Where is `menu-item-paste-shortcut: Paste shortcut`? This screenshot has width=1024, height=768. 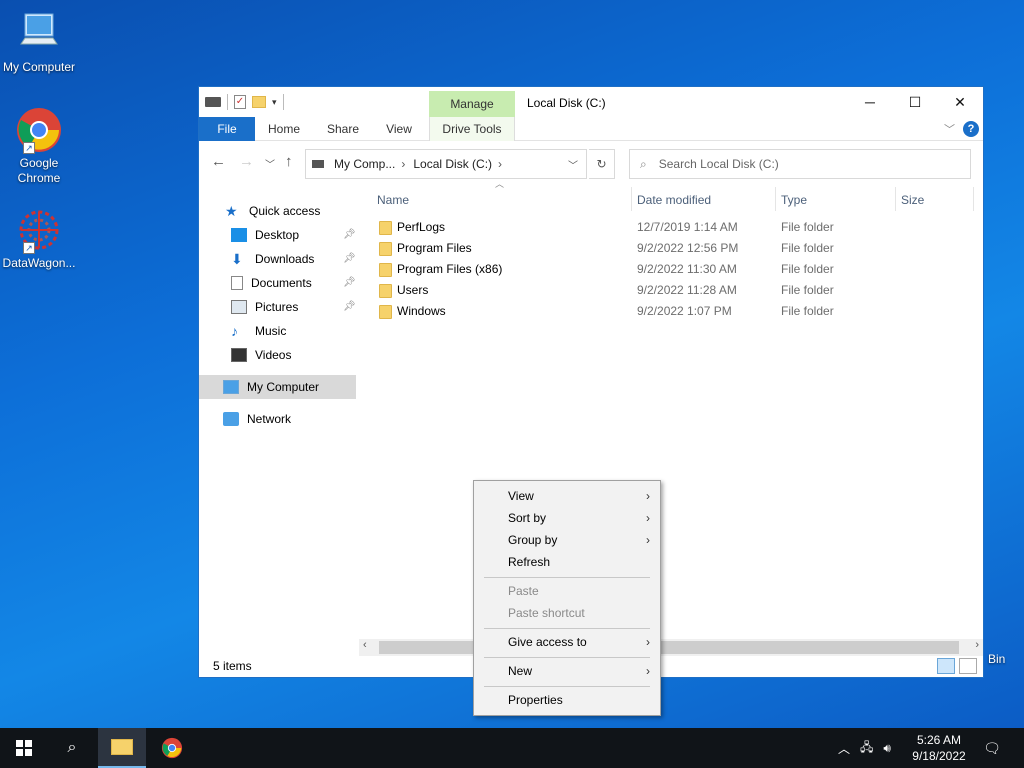 menu-item-paste-shortcut: Paste shortcut is located at coordinates (567, 613).